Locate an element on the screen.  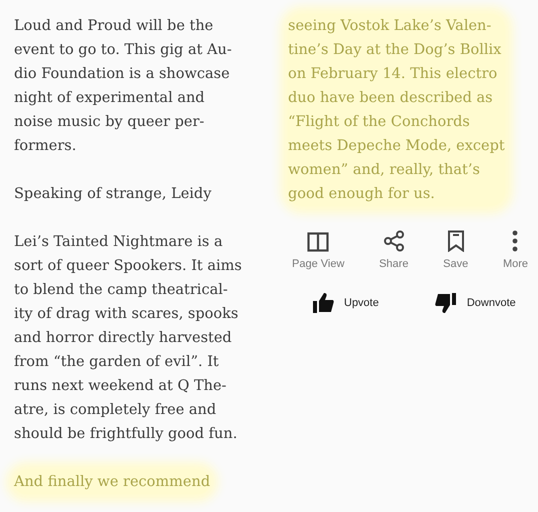
vote-button: Upvote is located at coordinates (345, 303).